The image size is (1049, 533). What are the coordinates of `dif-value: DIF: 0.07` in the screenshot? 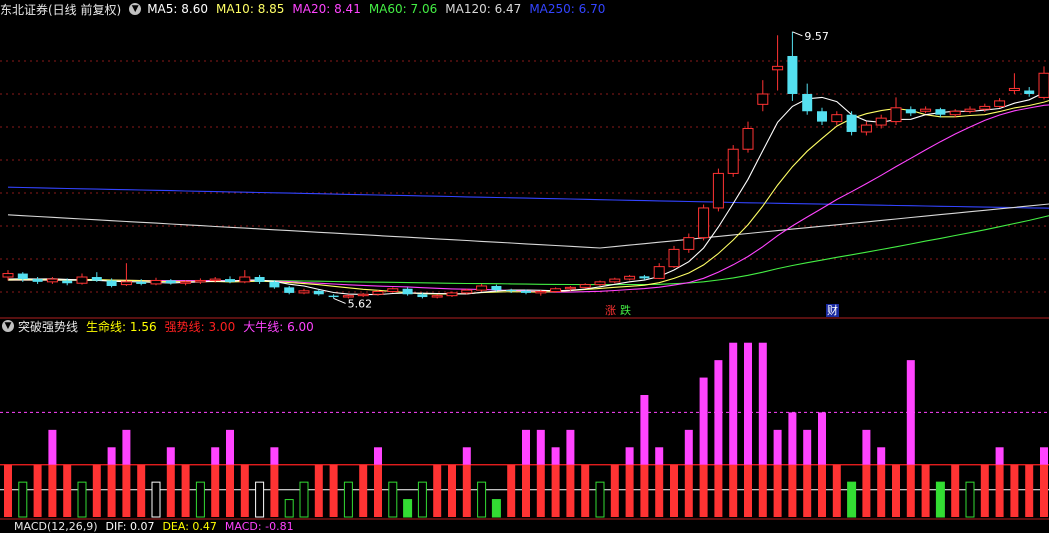 It's located at (130, 526).